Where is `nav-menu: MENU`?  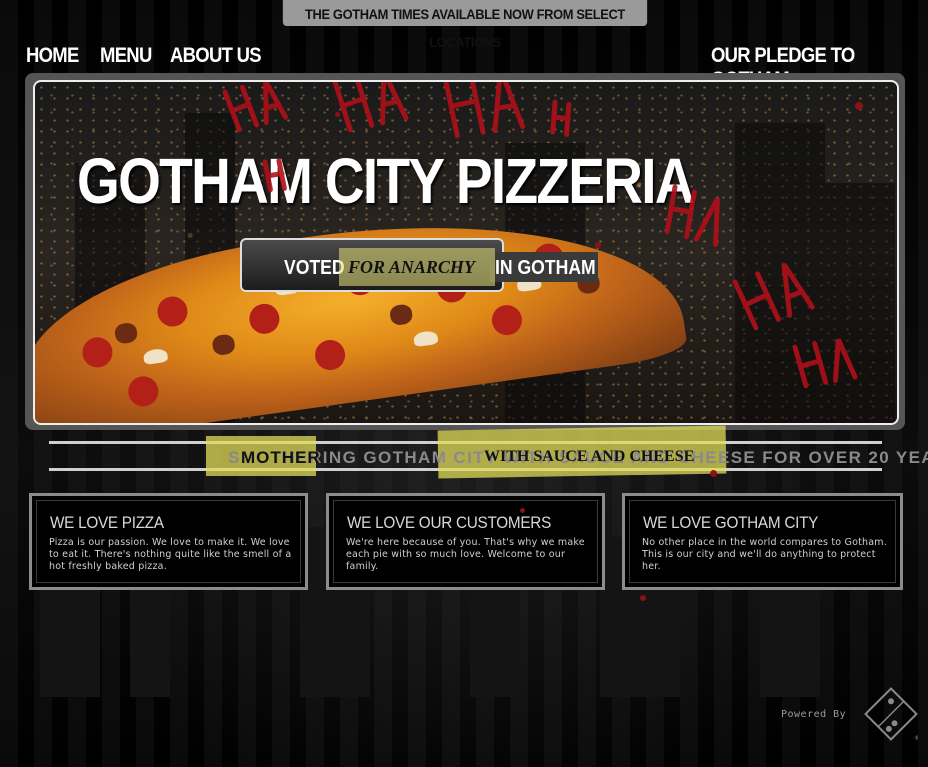
nav-menu: MENU is located at coordinates (126, 56).